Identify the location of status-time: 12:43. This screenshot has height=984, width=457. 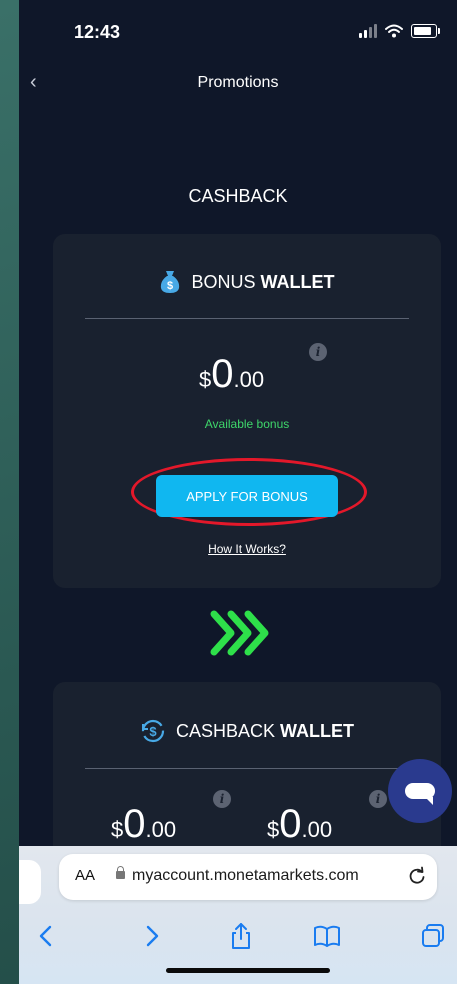
(97, 32).